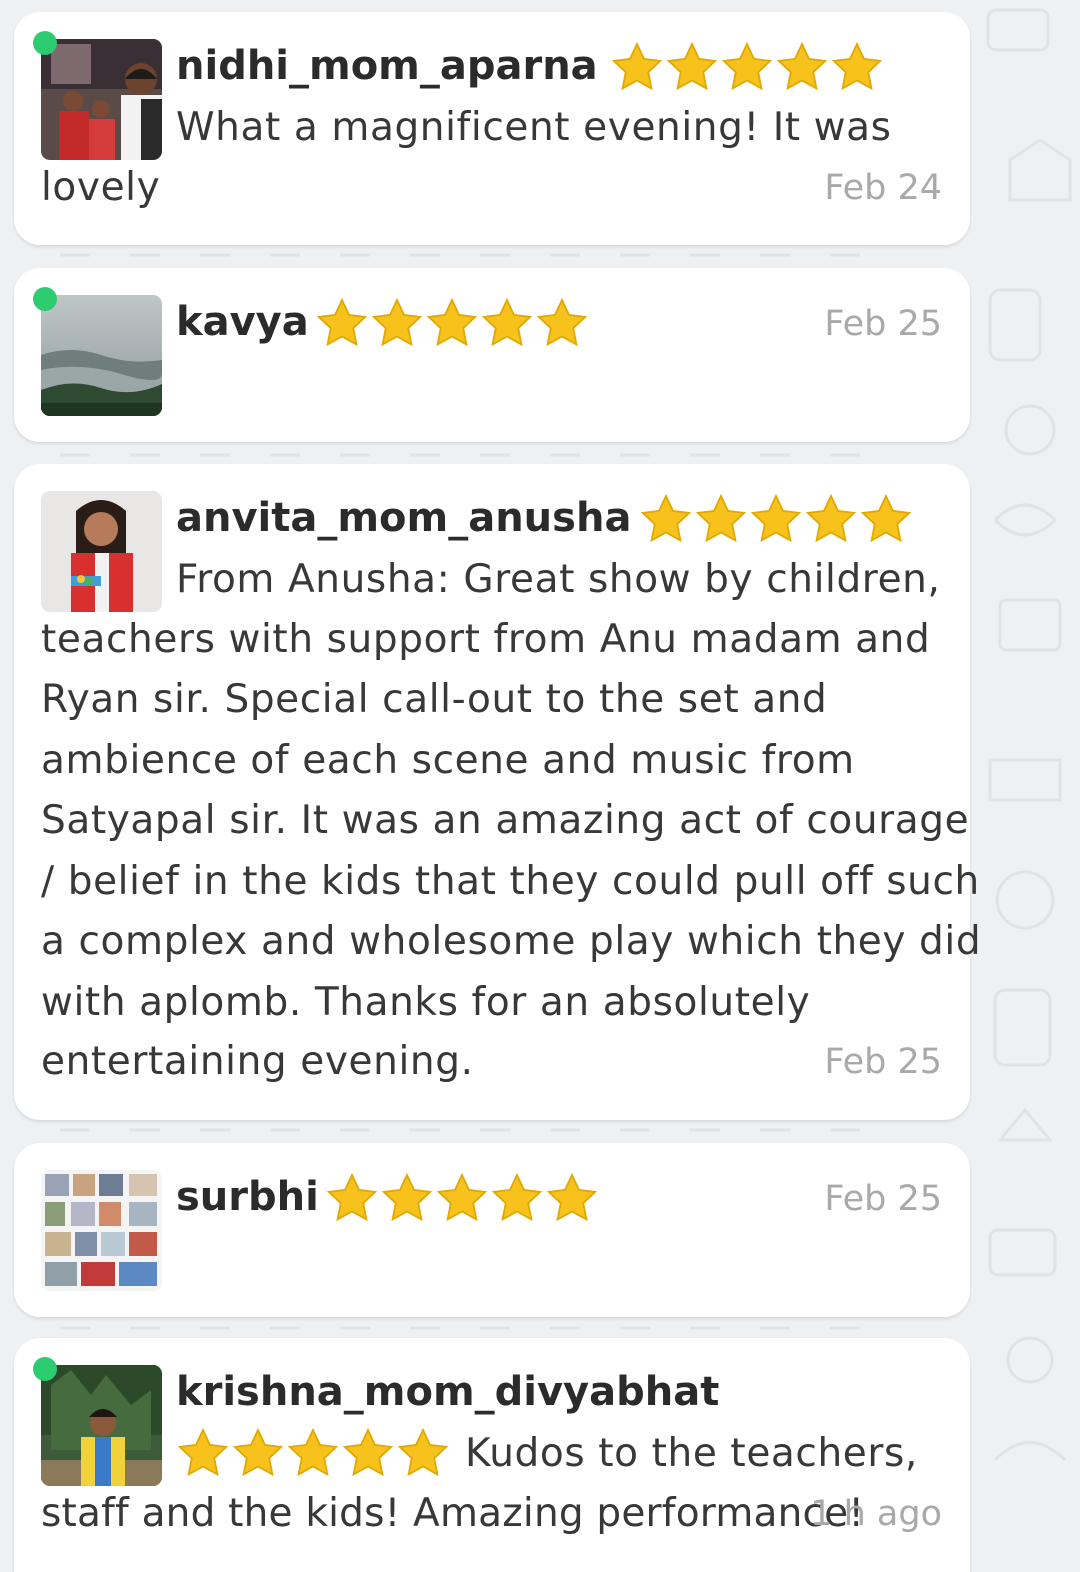 This screenshot has width=1080, height=1572. Describe the element at coordinates (257, 1061) in the screenshot. I see `review-message-line: entertaining evening.` at that location.